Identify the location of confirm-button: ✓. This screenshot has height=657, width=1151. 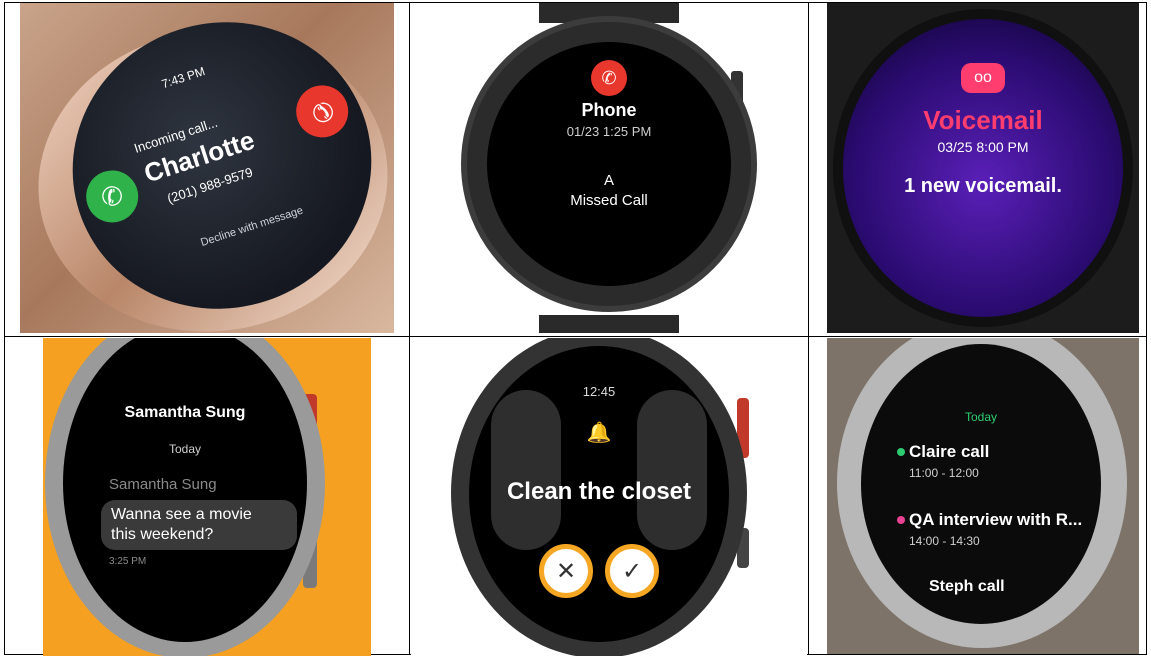
(632, 571).